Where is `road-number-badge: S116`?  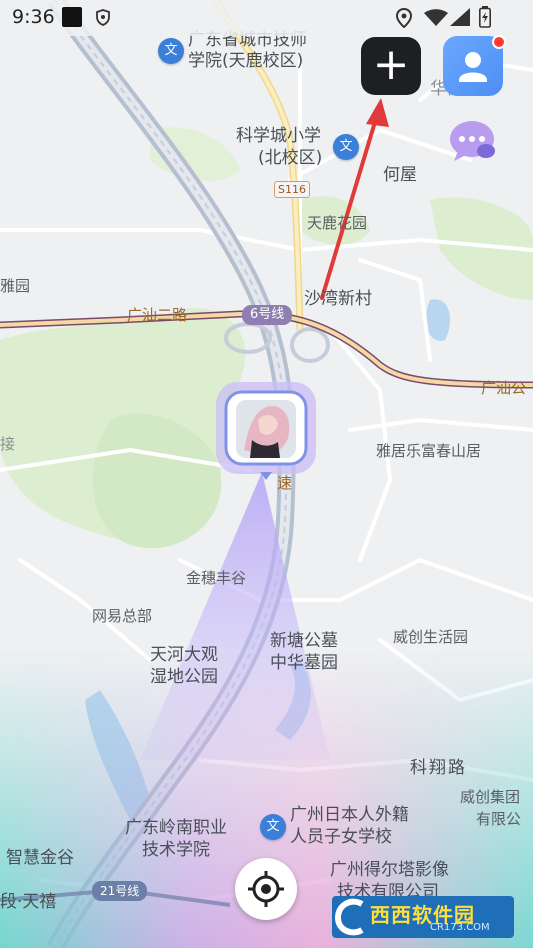 road-number-badge: S116 is located at coordinates (292, 189).